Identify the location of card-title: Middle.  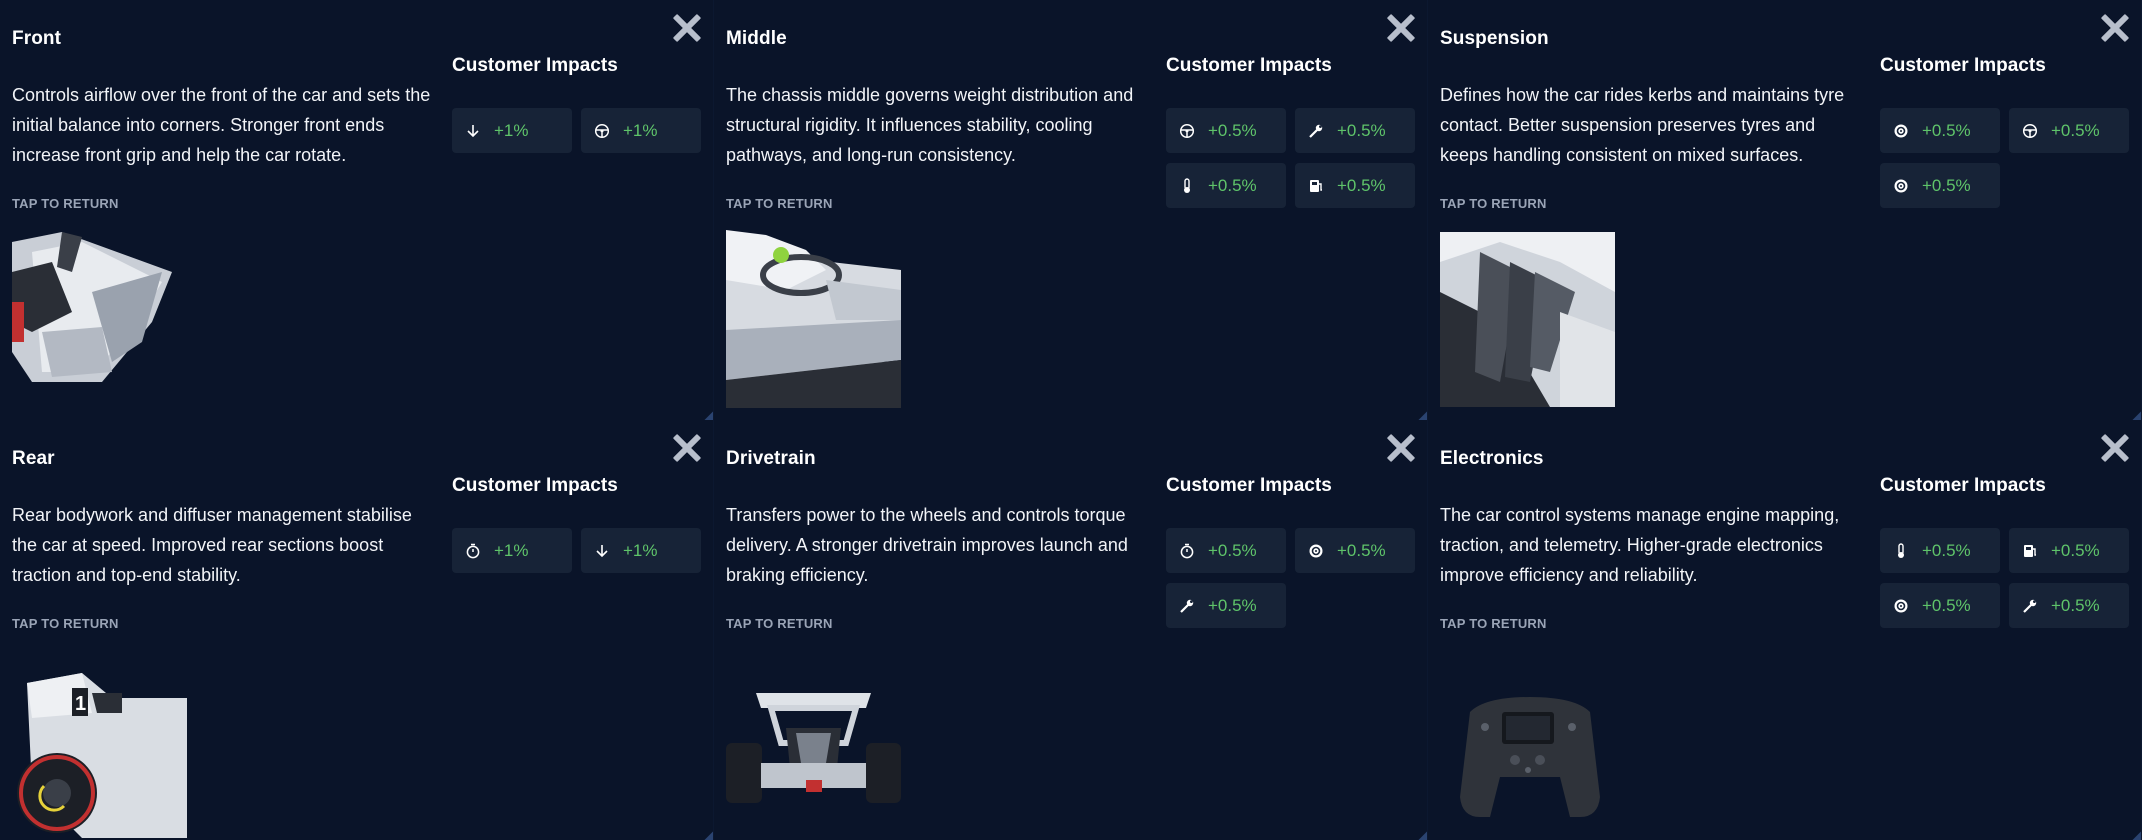
(756, 38).